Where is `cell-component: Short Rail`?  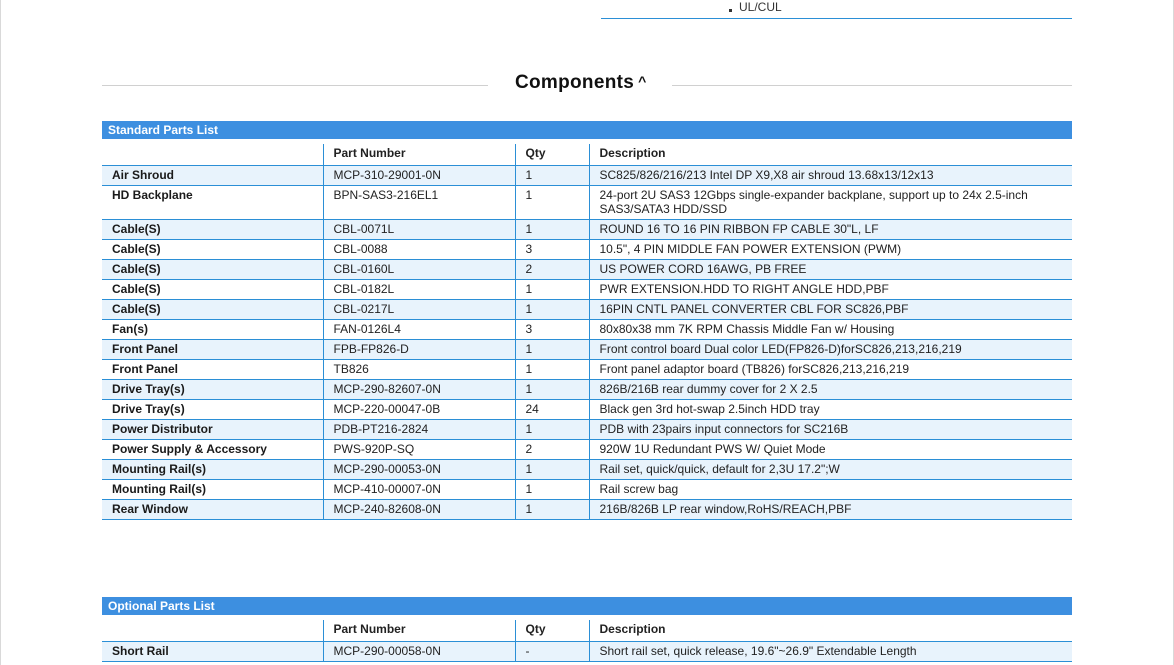
cell-component: Short Rail is located at coordinates (212, 651).